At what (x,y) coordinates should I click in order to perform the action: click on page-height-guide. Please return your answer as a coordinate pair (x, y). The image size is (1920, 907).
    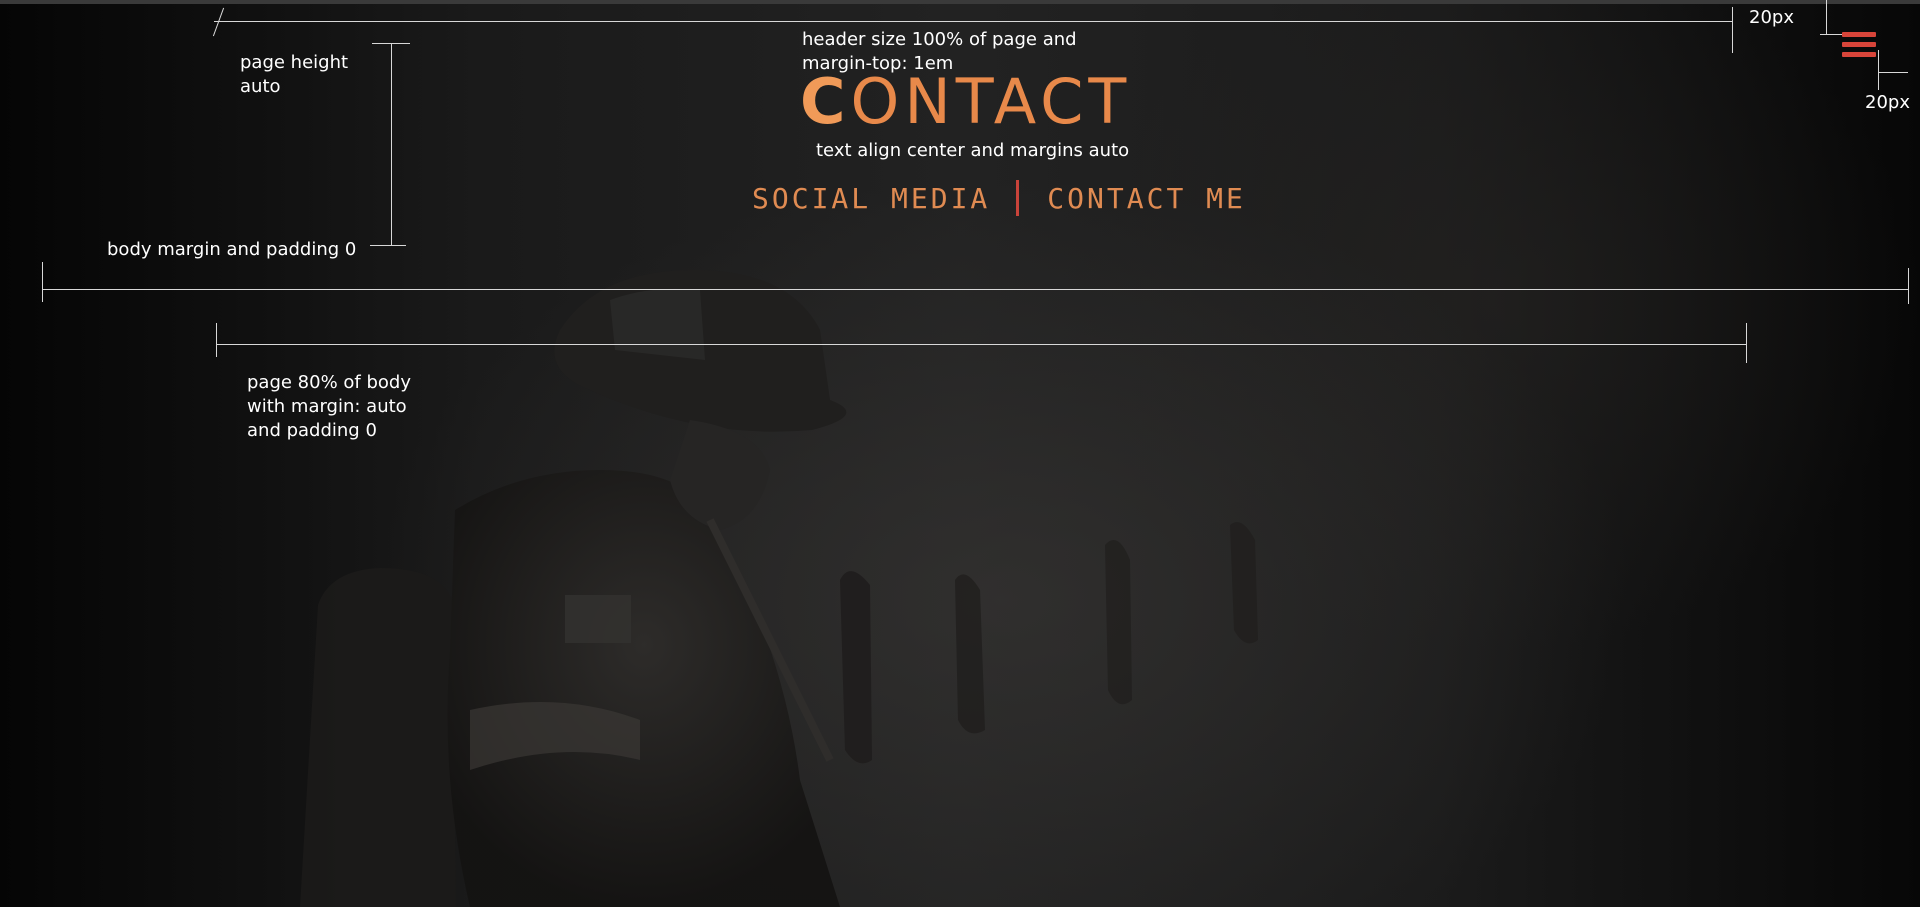
    Looking at the image, I should click on (391, 144).